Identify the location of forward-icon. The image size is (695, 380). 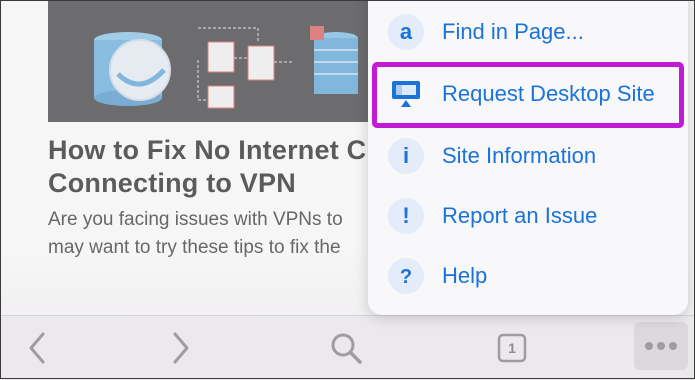
(181, 348).